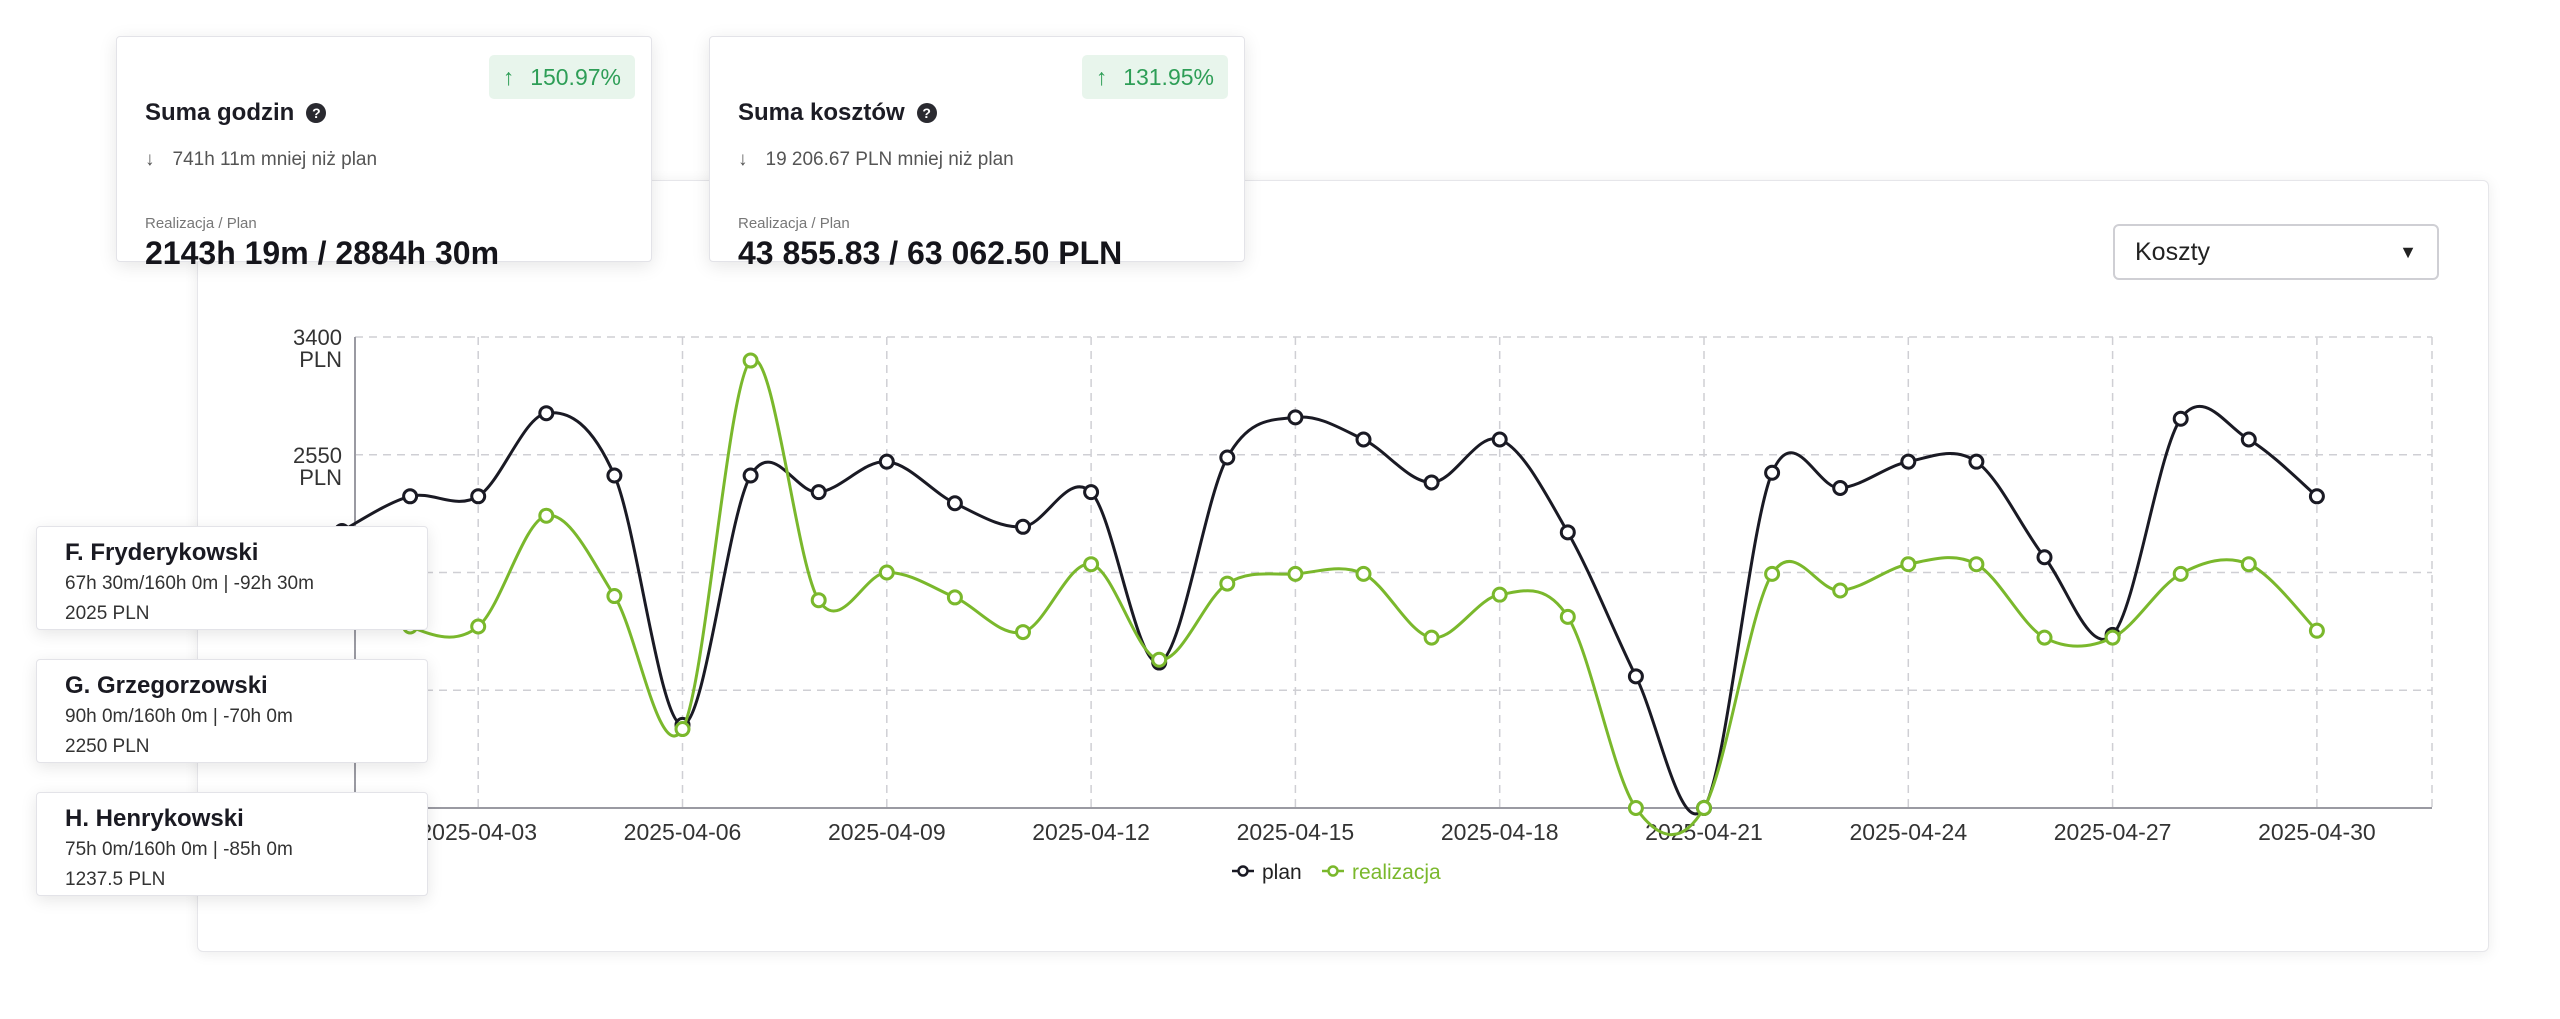 The height and width of the screenshot is (1019, 2560). I want to click on employee-hours: 90h 0m/160h 0m | -70h 0m, so click(179, 716).